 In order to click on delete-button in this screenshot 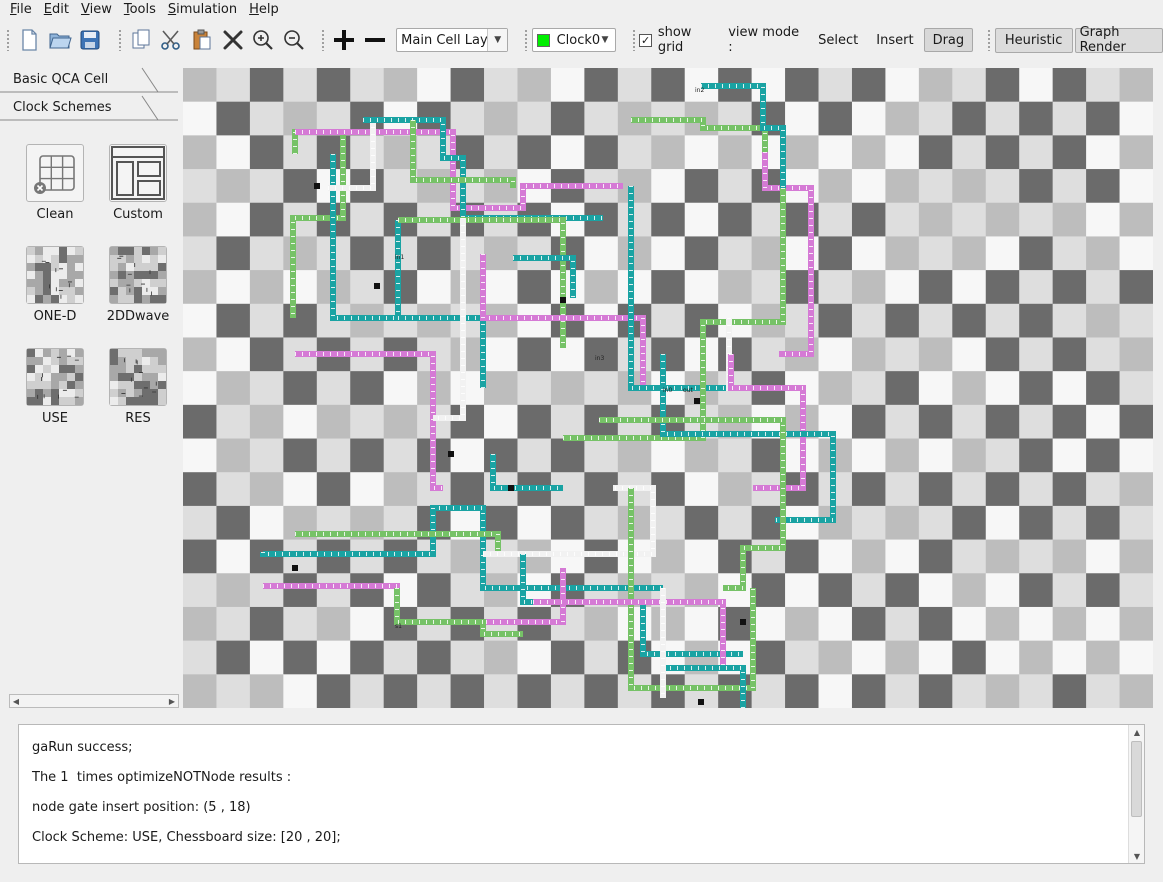, I will do `click(232, 40)`.